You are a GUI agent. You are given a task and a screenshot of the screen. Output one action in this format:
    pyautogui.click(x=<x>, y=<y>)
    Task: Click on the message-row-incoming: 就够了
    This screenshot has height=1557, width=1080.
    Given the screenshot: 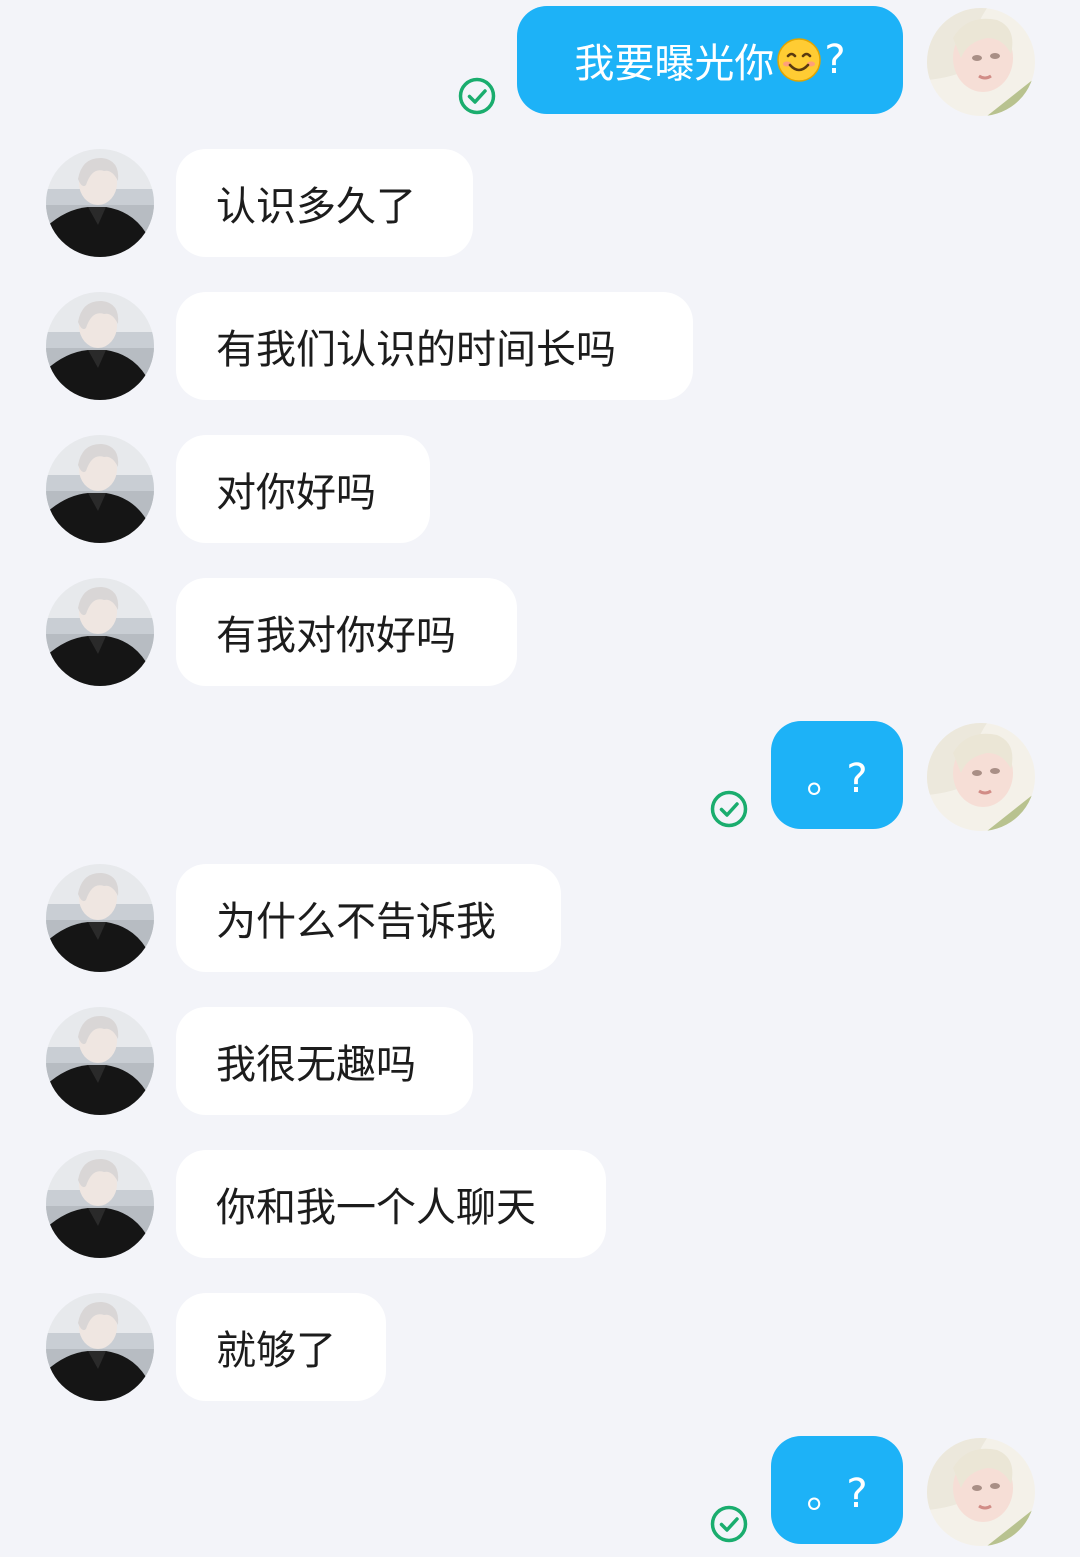 What is the action you would take?
    pyautogui.click(x=540, y=1348)
    